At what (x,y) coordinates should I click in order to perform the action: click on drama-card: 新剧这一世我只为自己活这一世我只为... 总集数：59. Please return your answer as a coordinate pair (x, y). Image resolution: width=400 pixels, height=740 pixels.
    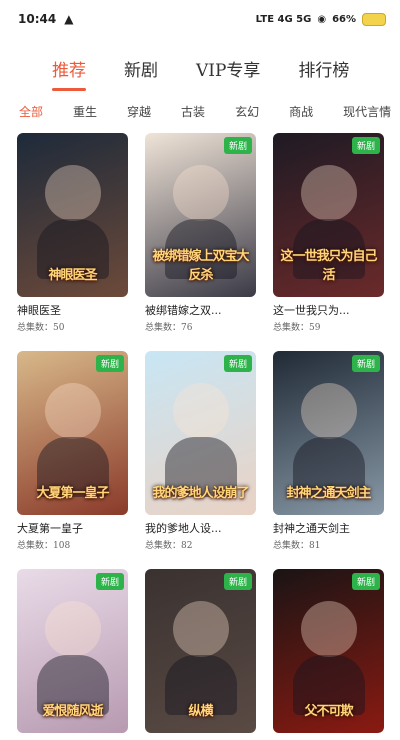
    Looking at the image, I should click on (328, 233).